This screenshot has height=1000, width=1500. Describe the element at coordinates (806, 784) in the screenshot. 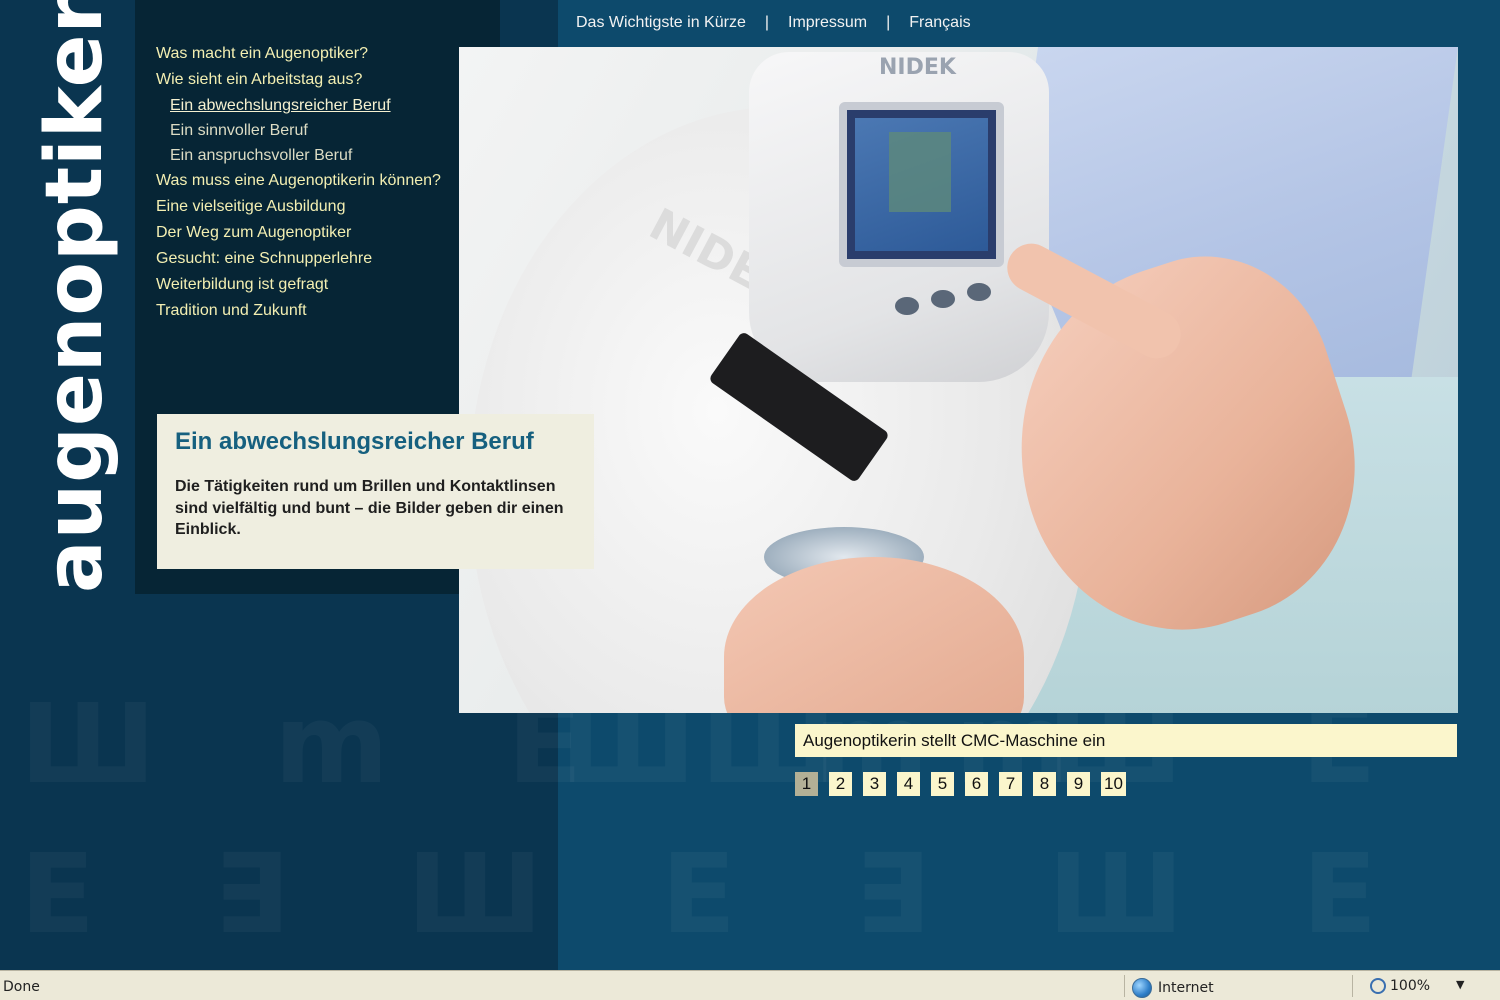

I see `page-button-1: 1` at that location.